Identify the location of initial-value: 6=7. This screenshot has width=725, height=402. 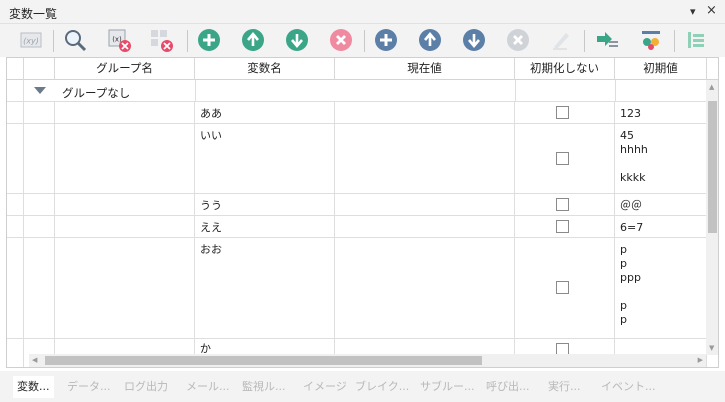
(631, 228).